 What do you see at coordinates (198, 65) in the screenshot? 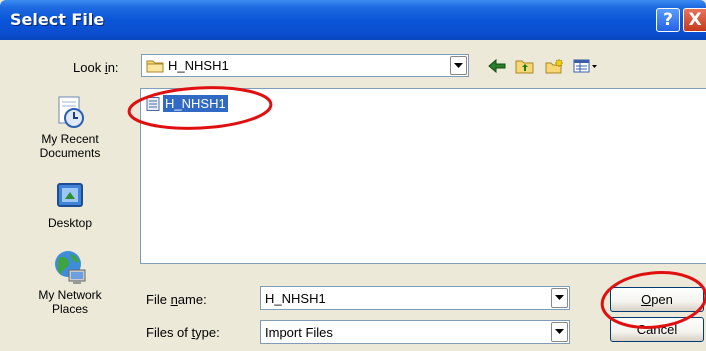
I see `look-in-value: H_NHSH1` at bounding box center [198, 65].